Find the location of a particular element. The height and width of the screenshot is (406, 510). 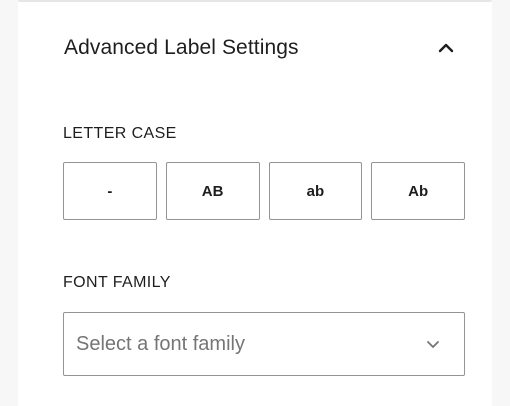

section-title: Advanced Label Settings is located at coordinates (181, 47).